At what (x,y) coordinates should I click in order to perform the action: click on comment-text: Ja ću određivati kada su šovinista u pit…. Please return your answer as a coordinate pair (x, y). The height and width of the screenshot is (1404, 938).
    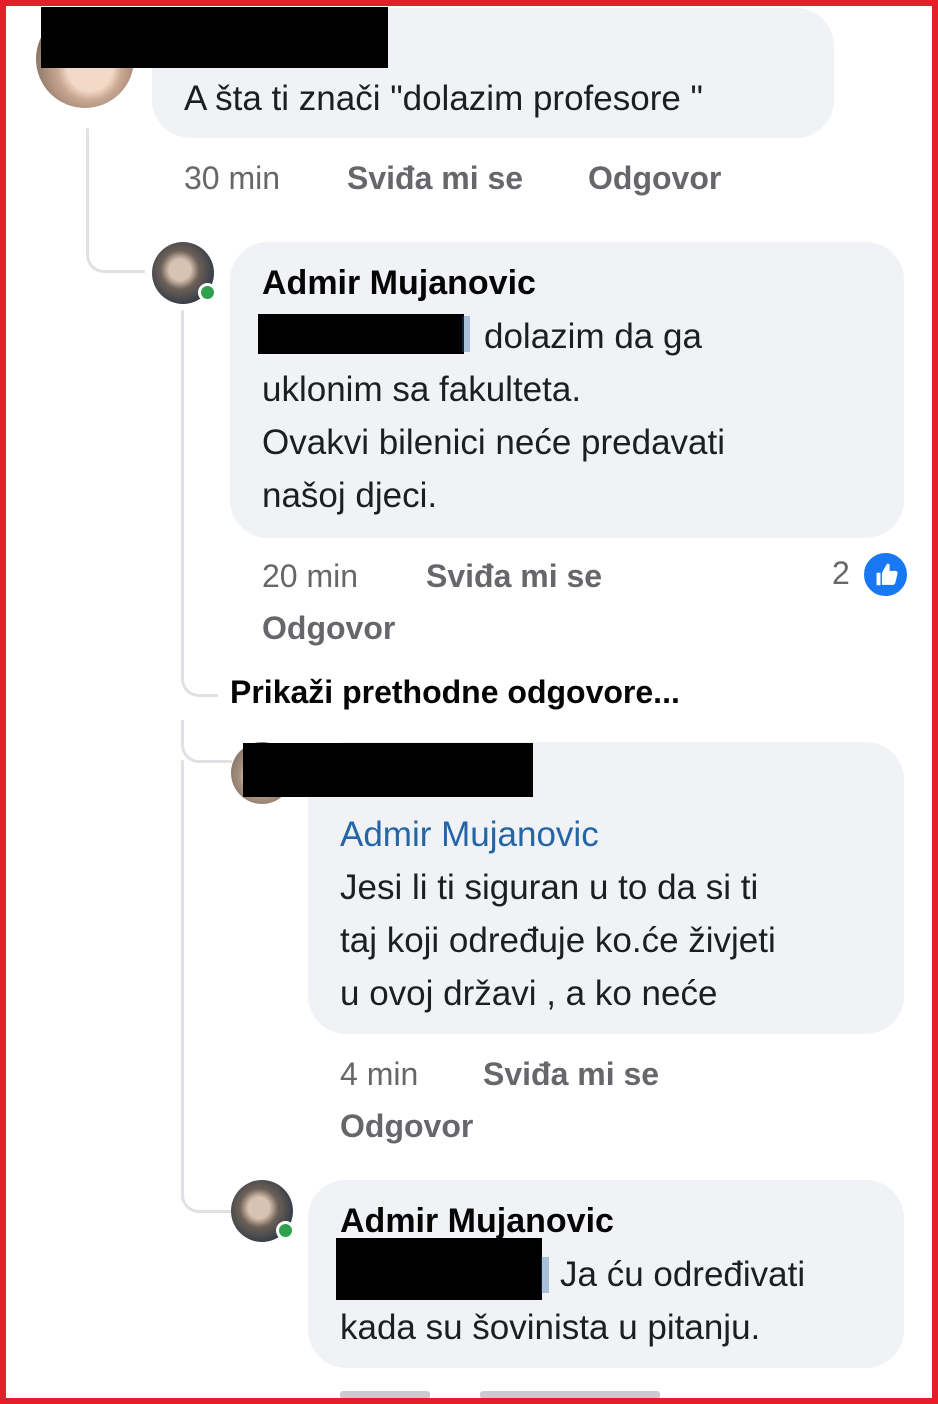
    Looking at the image, I should click on (573, 1301).